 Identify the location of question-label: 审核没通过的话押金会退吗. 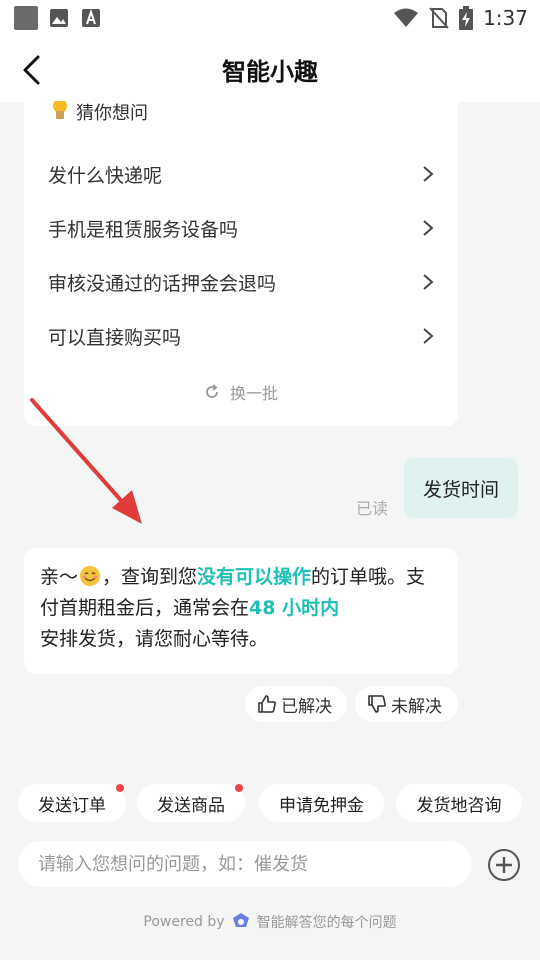
(162, 283).